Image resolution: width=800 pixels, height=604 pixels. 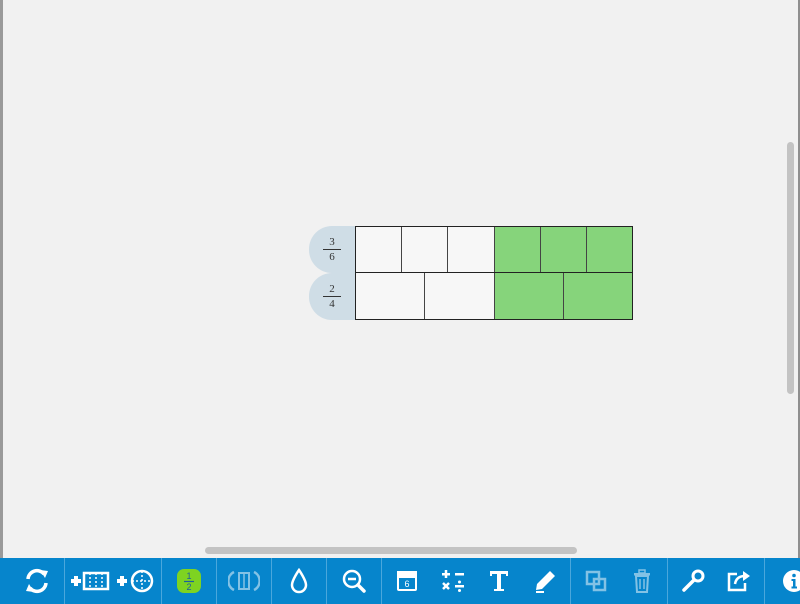 What do you see at coordinates (188, 576) in the screenshot?
I see `badge-numerator: 1` at bounding box center [188, 576].